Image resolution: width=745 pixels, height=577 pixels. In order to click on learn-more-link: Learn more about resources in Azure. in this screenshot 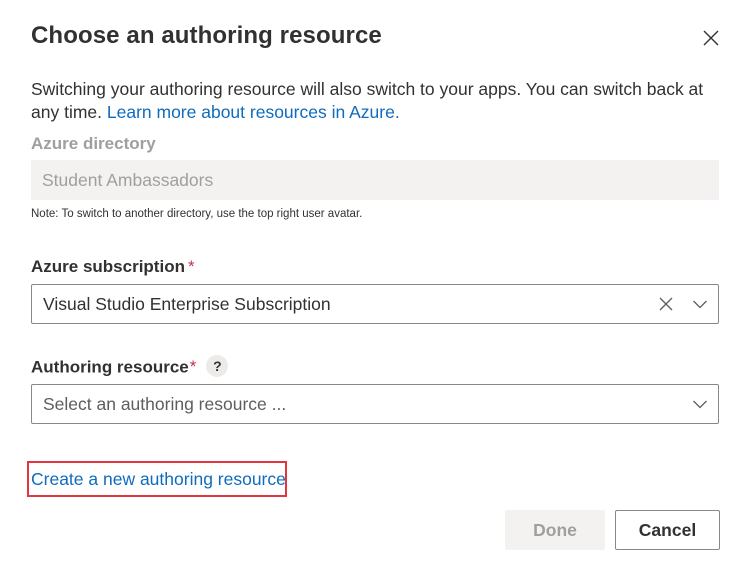, I will do `click(253, 112)`.